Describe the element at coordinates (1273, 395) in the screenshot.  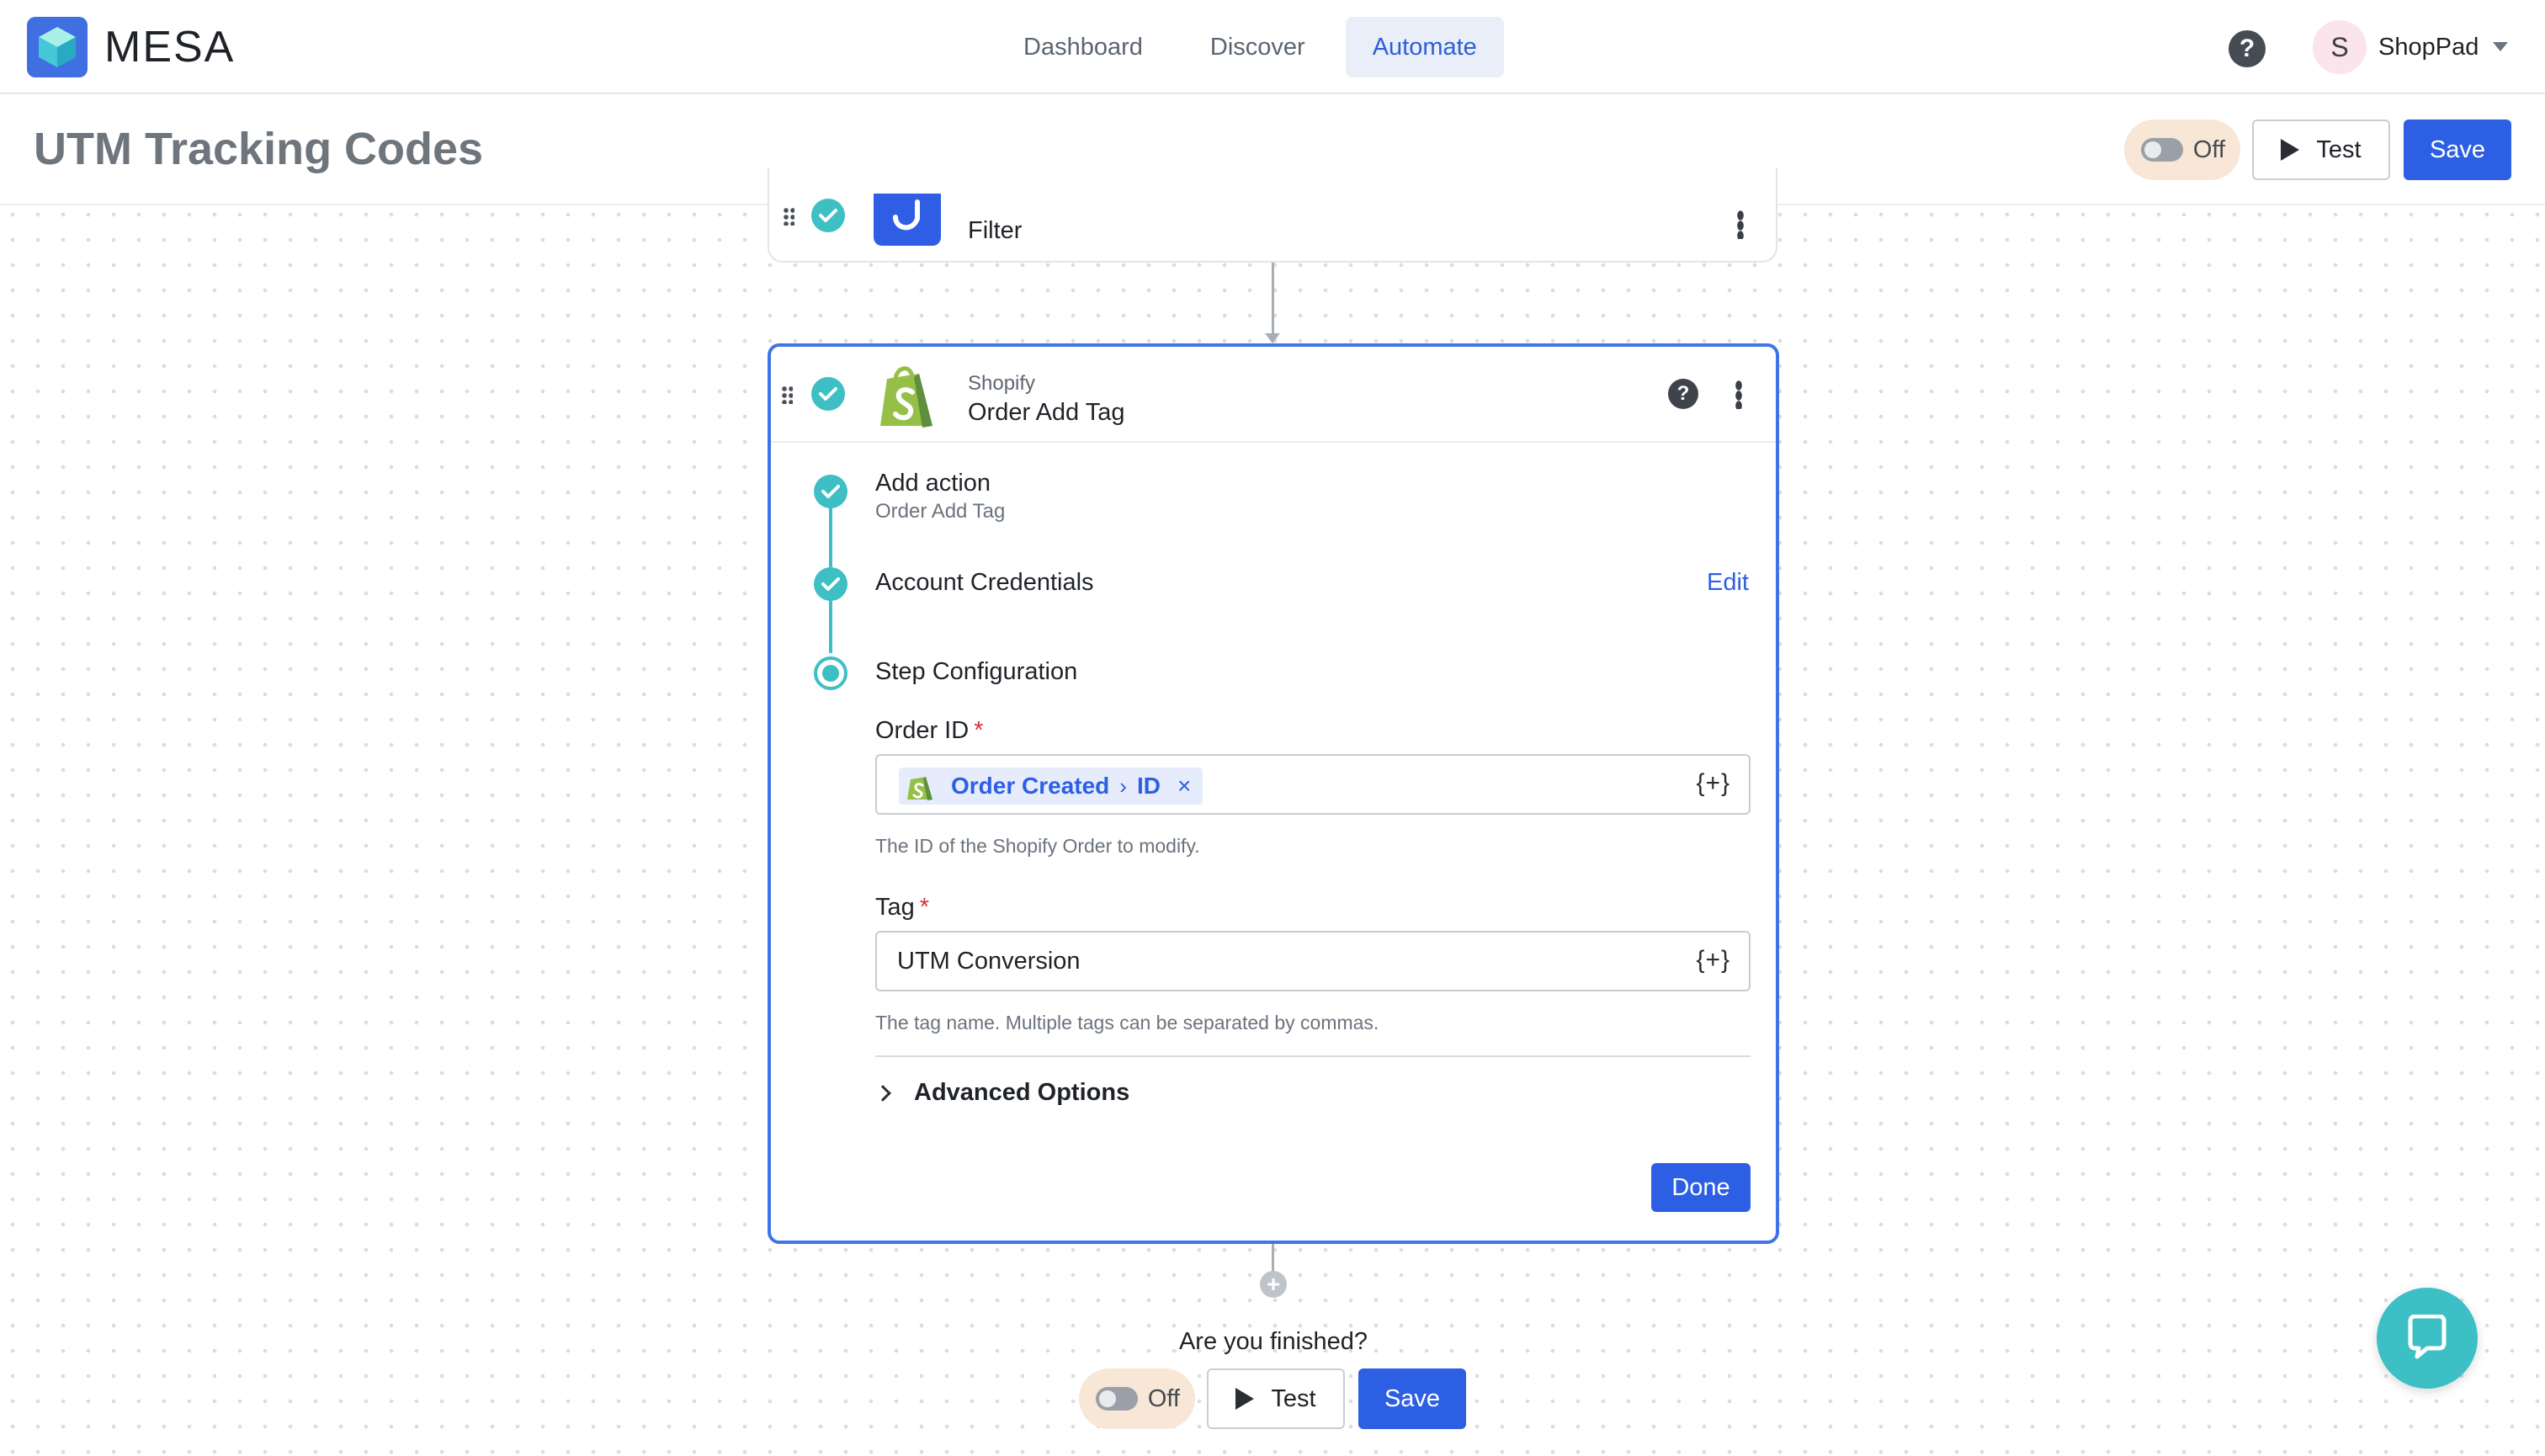
I see `action-step-header: Shopify Order Add Tag ?` at that location.